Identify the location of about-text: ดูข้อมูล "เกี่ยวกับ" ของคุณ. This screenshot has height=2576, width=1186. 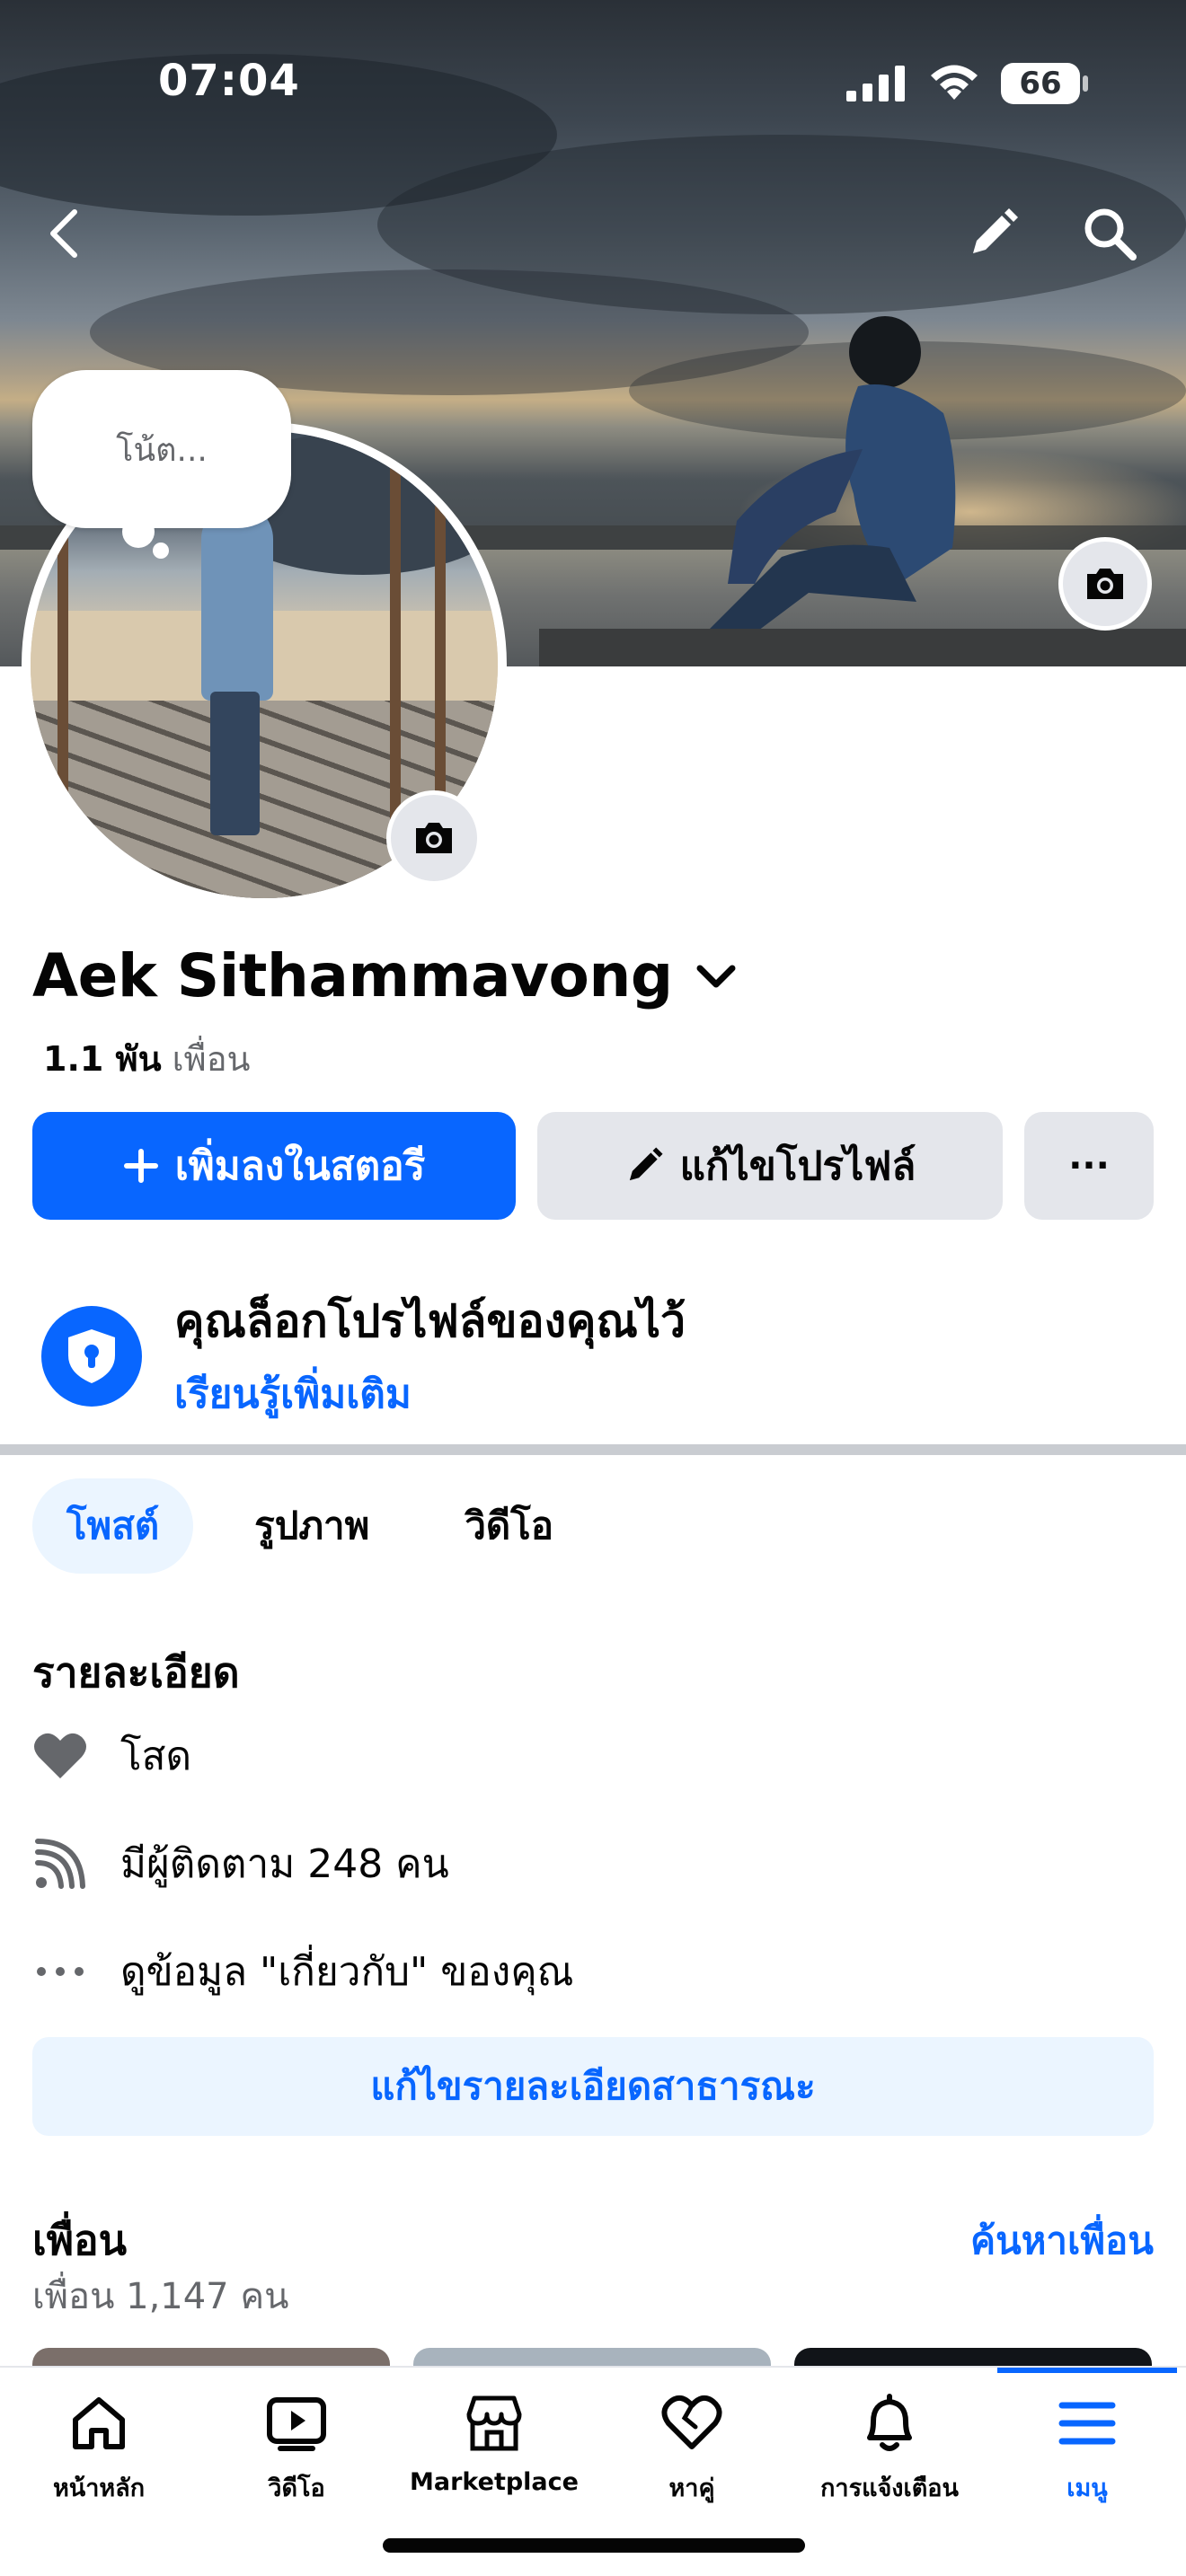
(347, 1972).